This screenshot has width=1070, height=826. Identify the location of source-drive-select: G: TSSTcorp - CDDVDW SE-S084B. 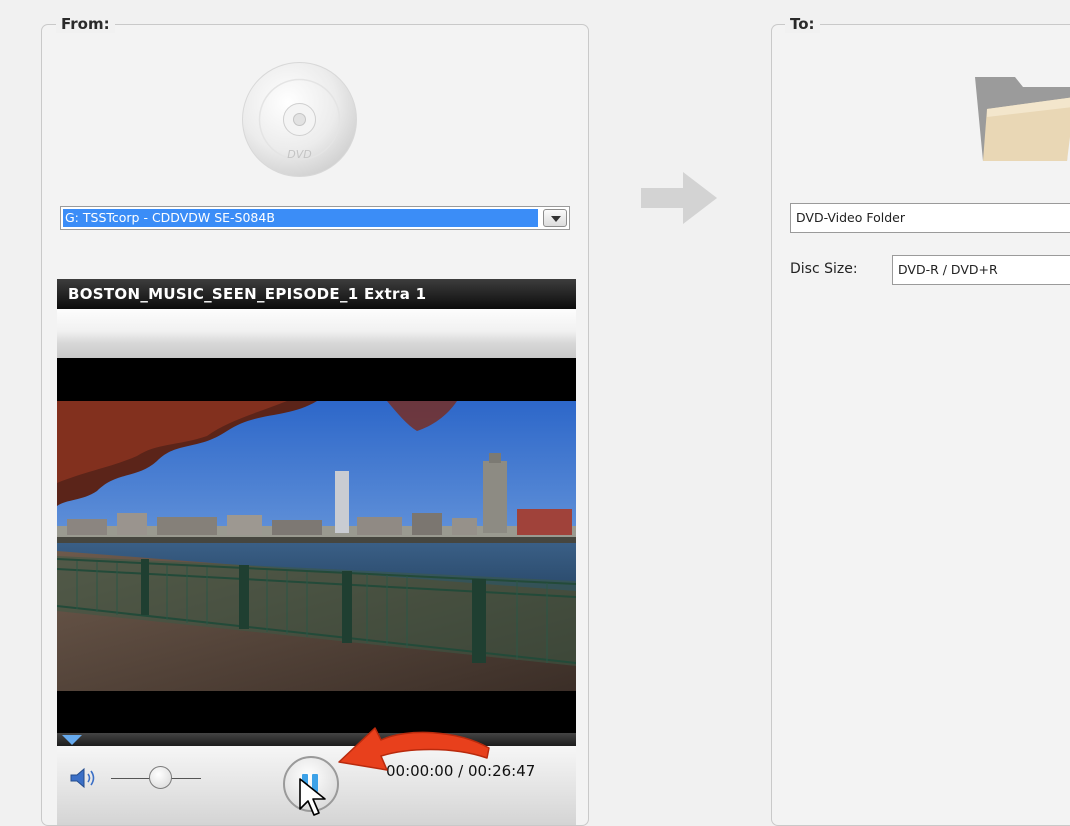
(315, 218).